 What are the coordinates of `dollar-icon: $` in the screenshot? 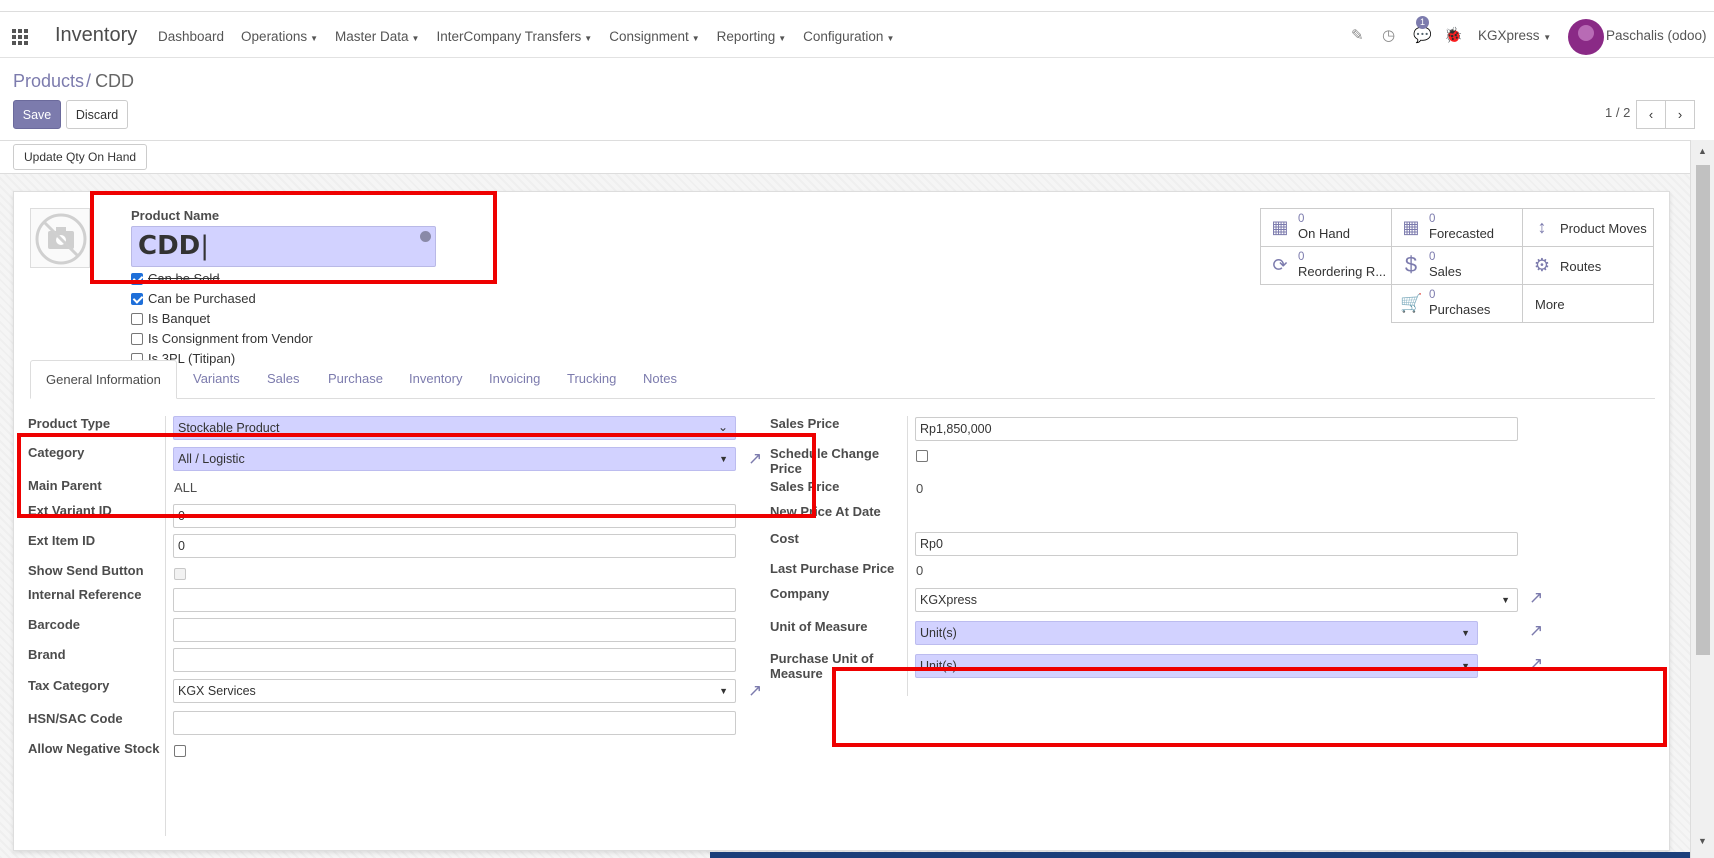 It's located at (1411, 264).